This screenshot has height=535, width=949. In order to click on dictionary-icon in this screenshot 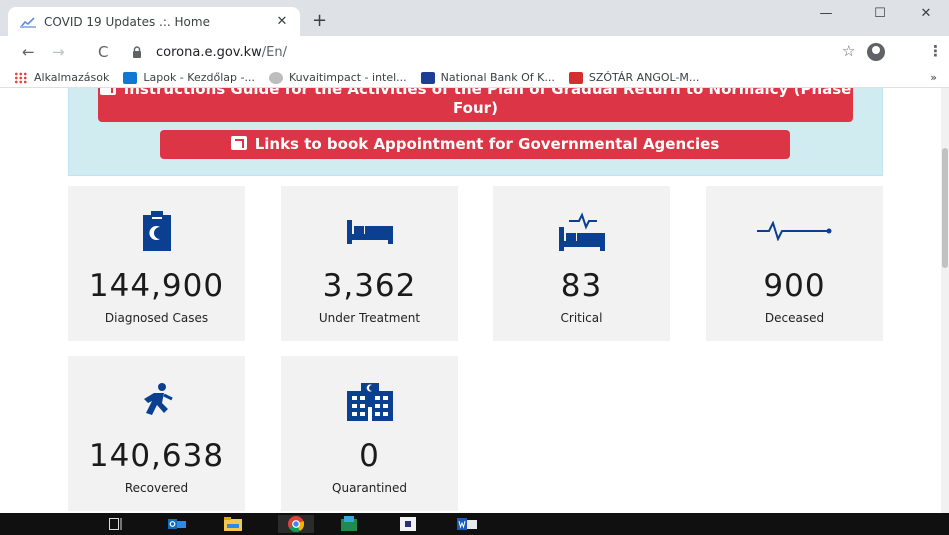, I will do `click(575, 77)`.